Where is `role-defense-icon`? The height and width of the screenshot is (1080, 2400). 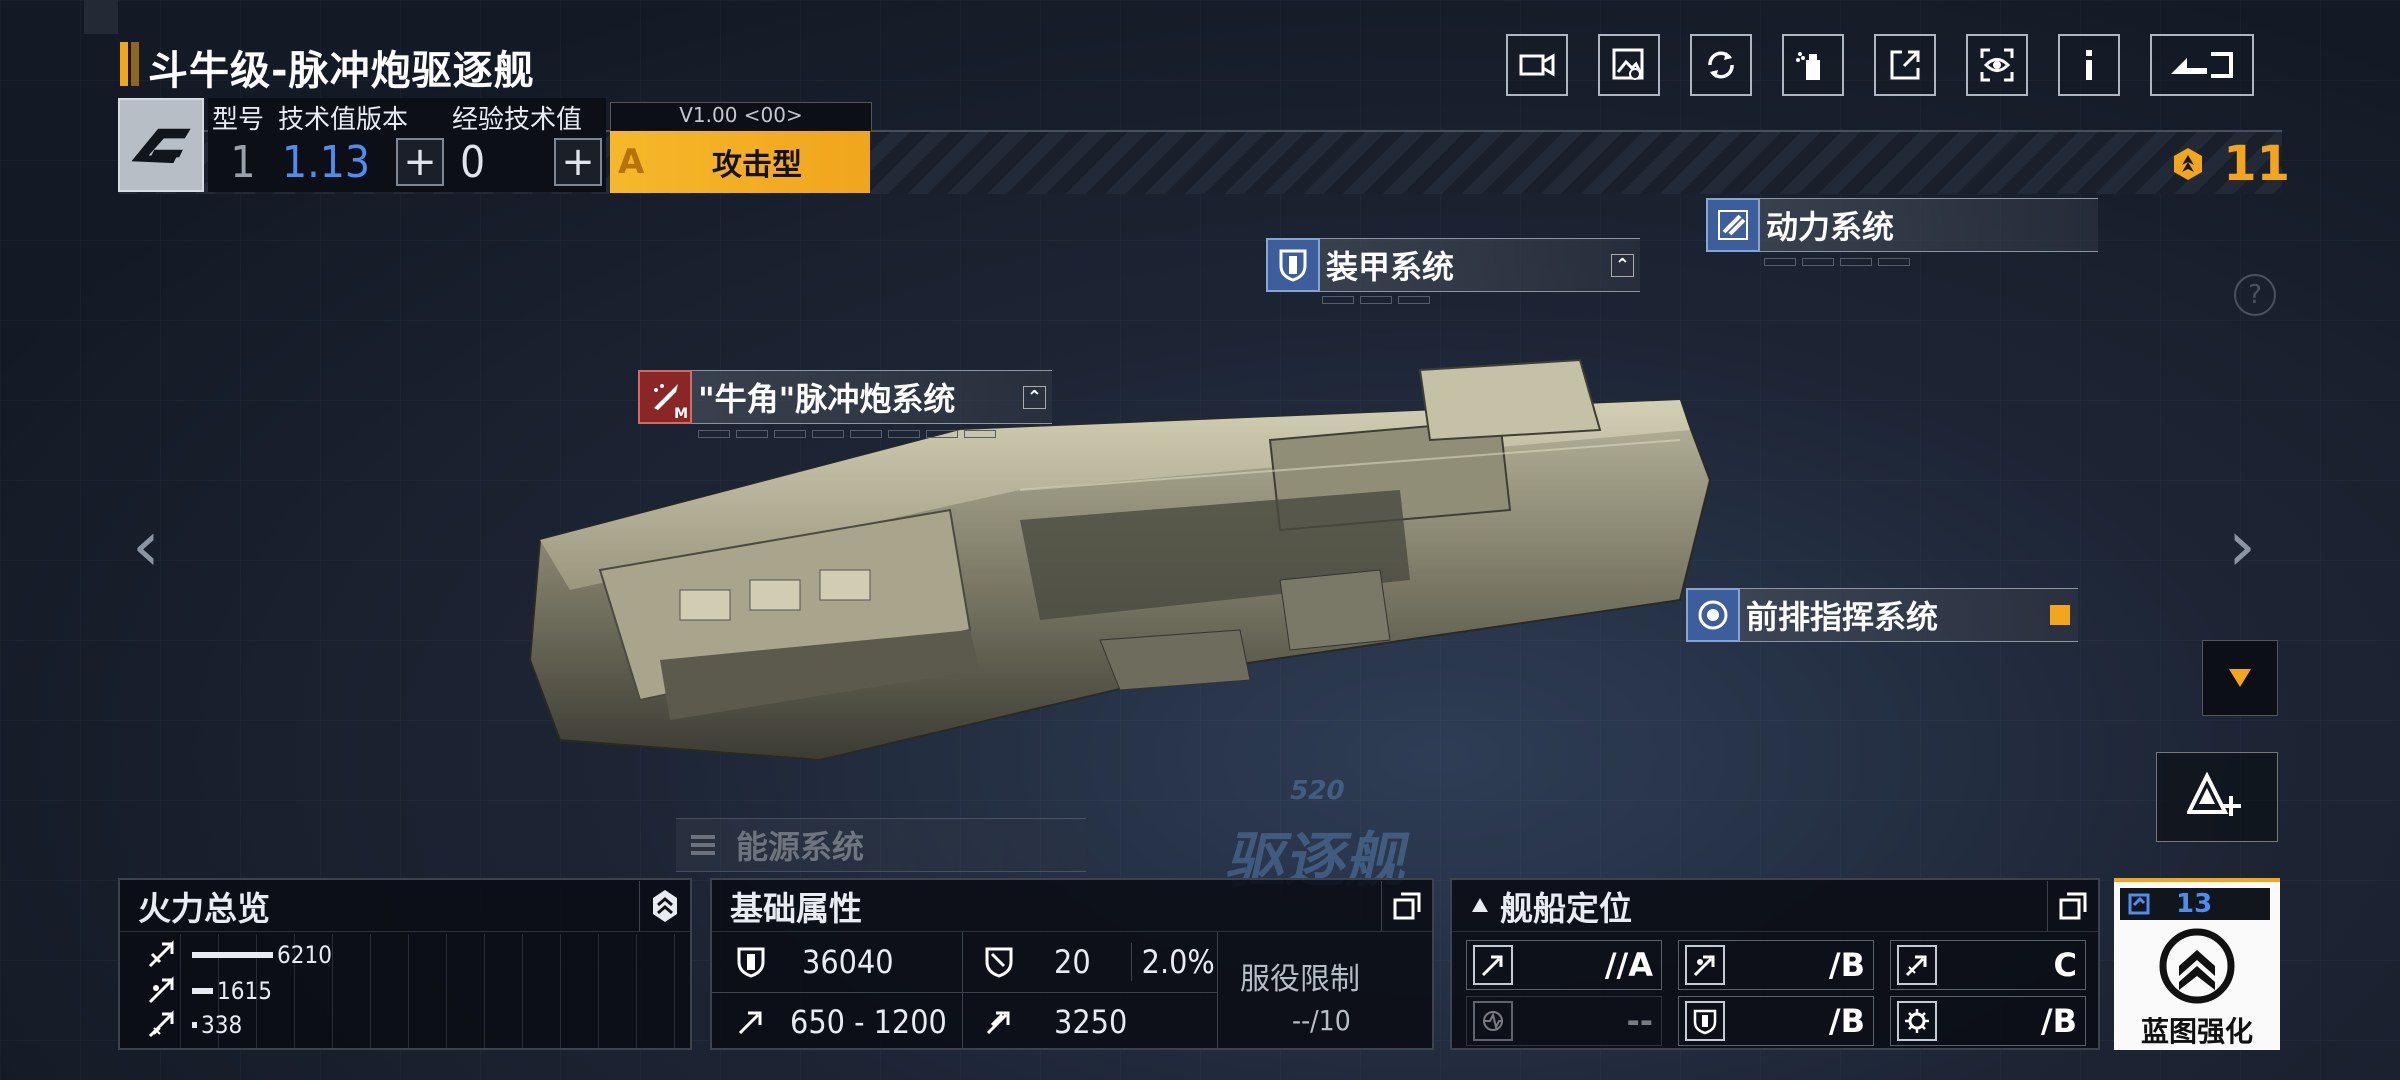
role-defense-icon is located at coordinates (1705, 1021).